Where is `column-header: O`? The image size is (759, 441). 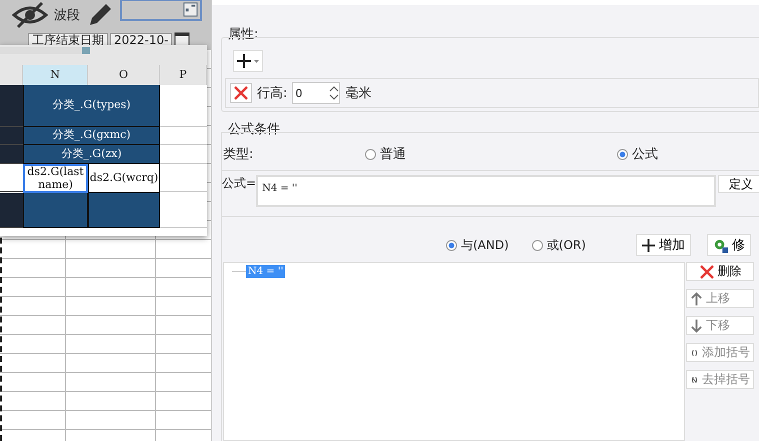 column-header: O is located at coordinates (124, 75).